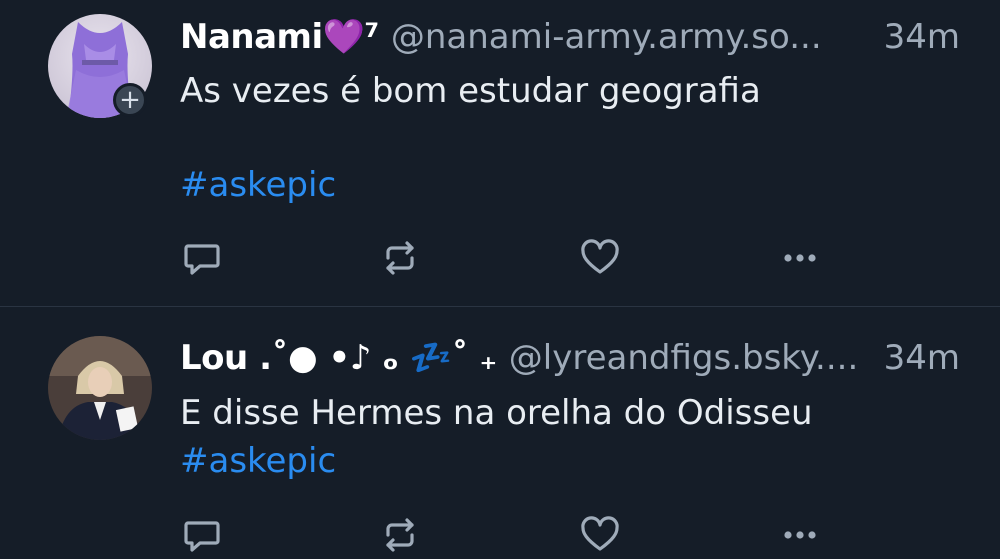 This screenshot has width=1000, height=559. I want to click on display-name: Nanami💜⁷, so click(279, 37).